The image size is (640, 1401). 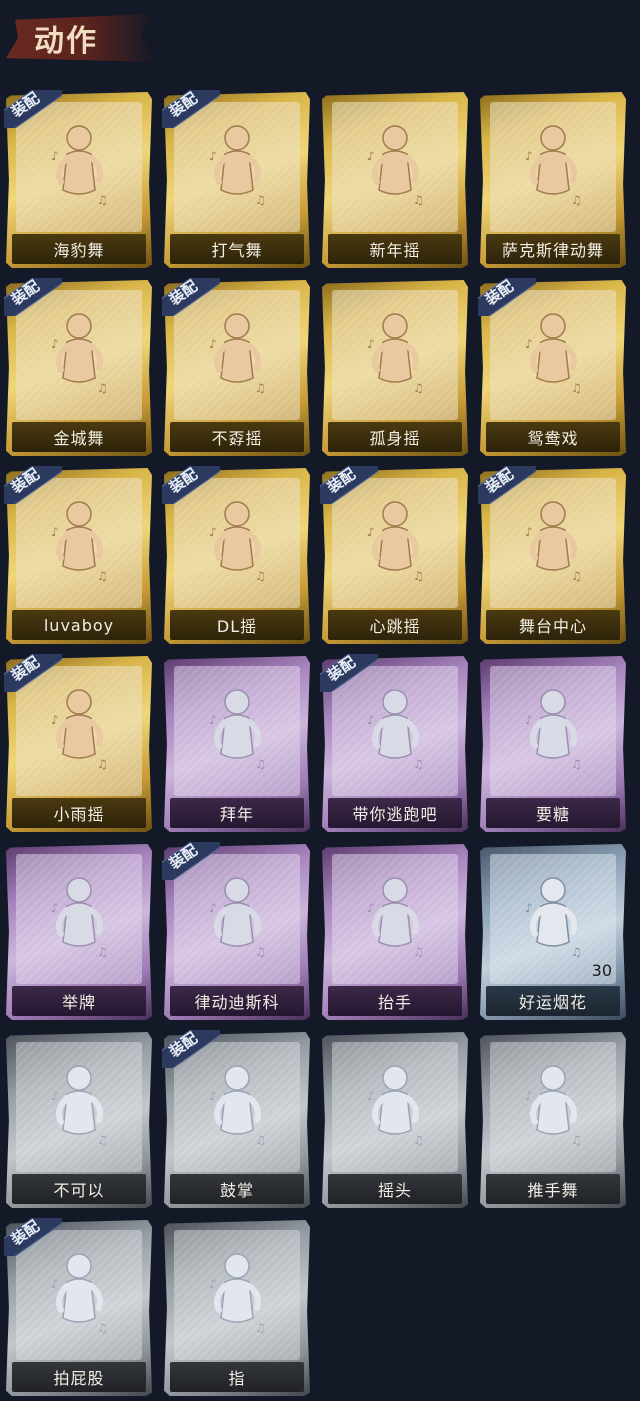 What do you see at coordinates (237, 734) in the screenshot?
I see `new-year-greeting-pose-icon: ♪ ♫` at bounding box center [237, 734].